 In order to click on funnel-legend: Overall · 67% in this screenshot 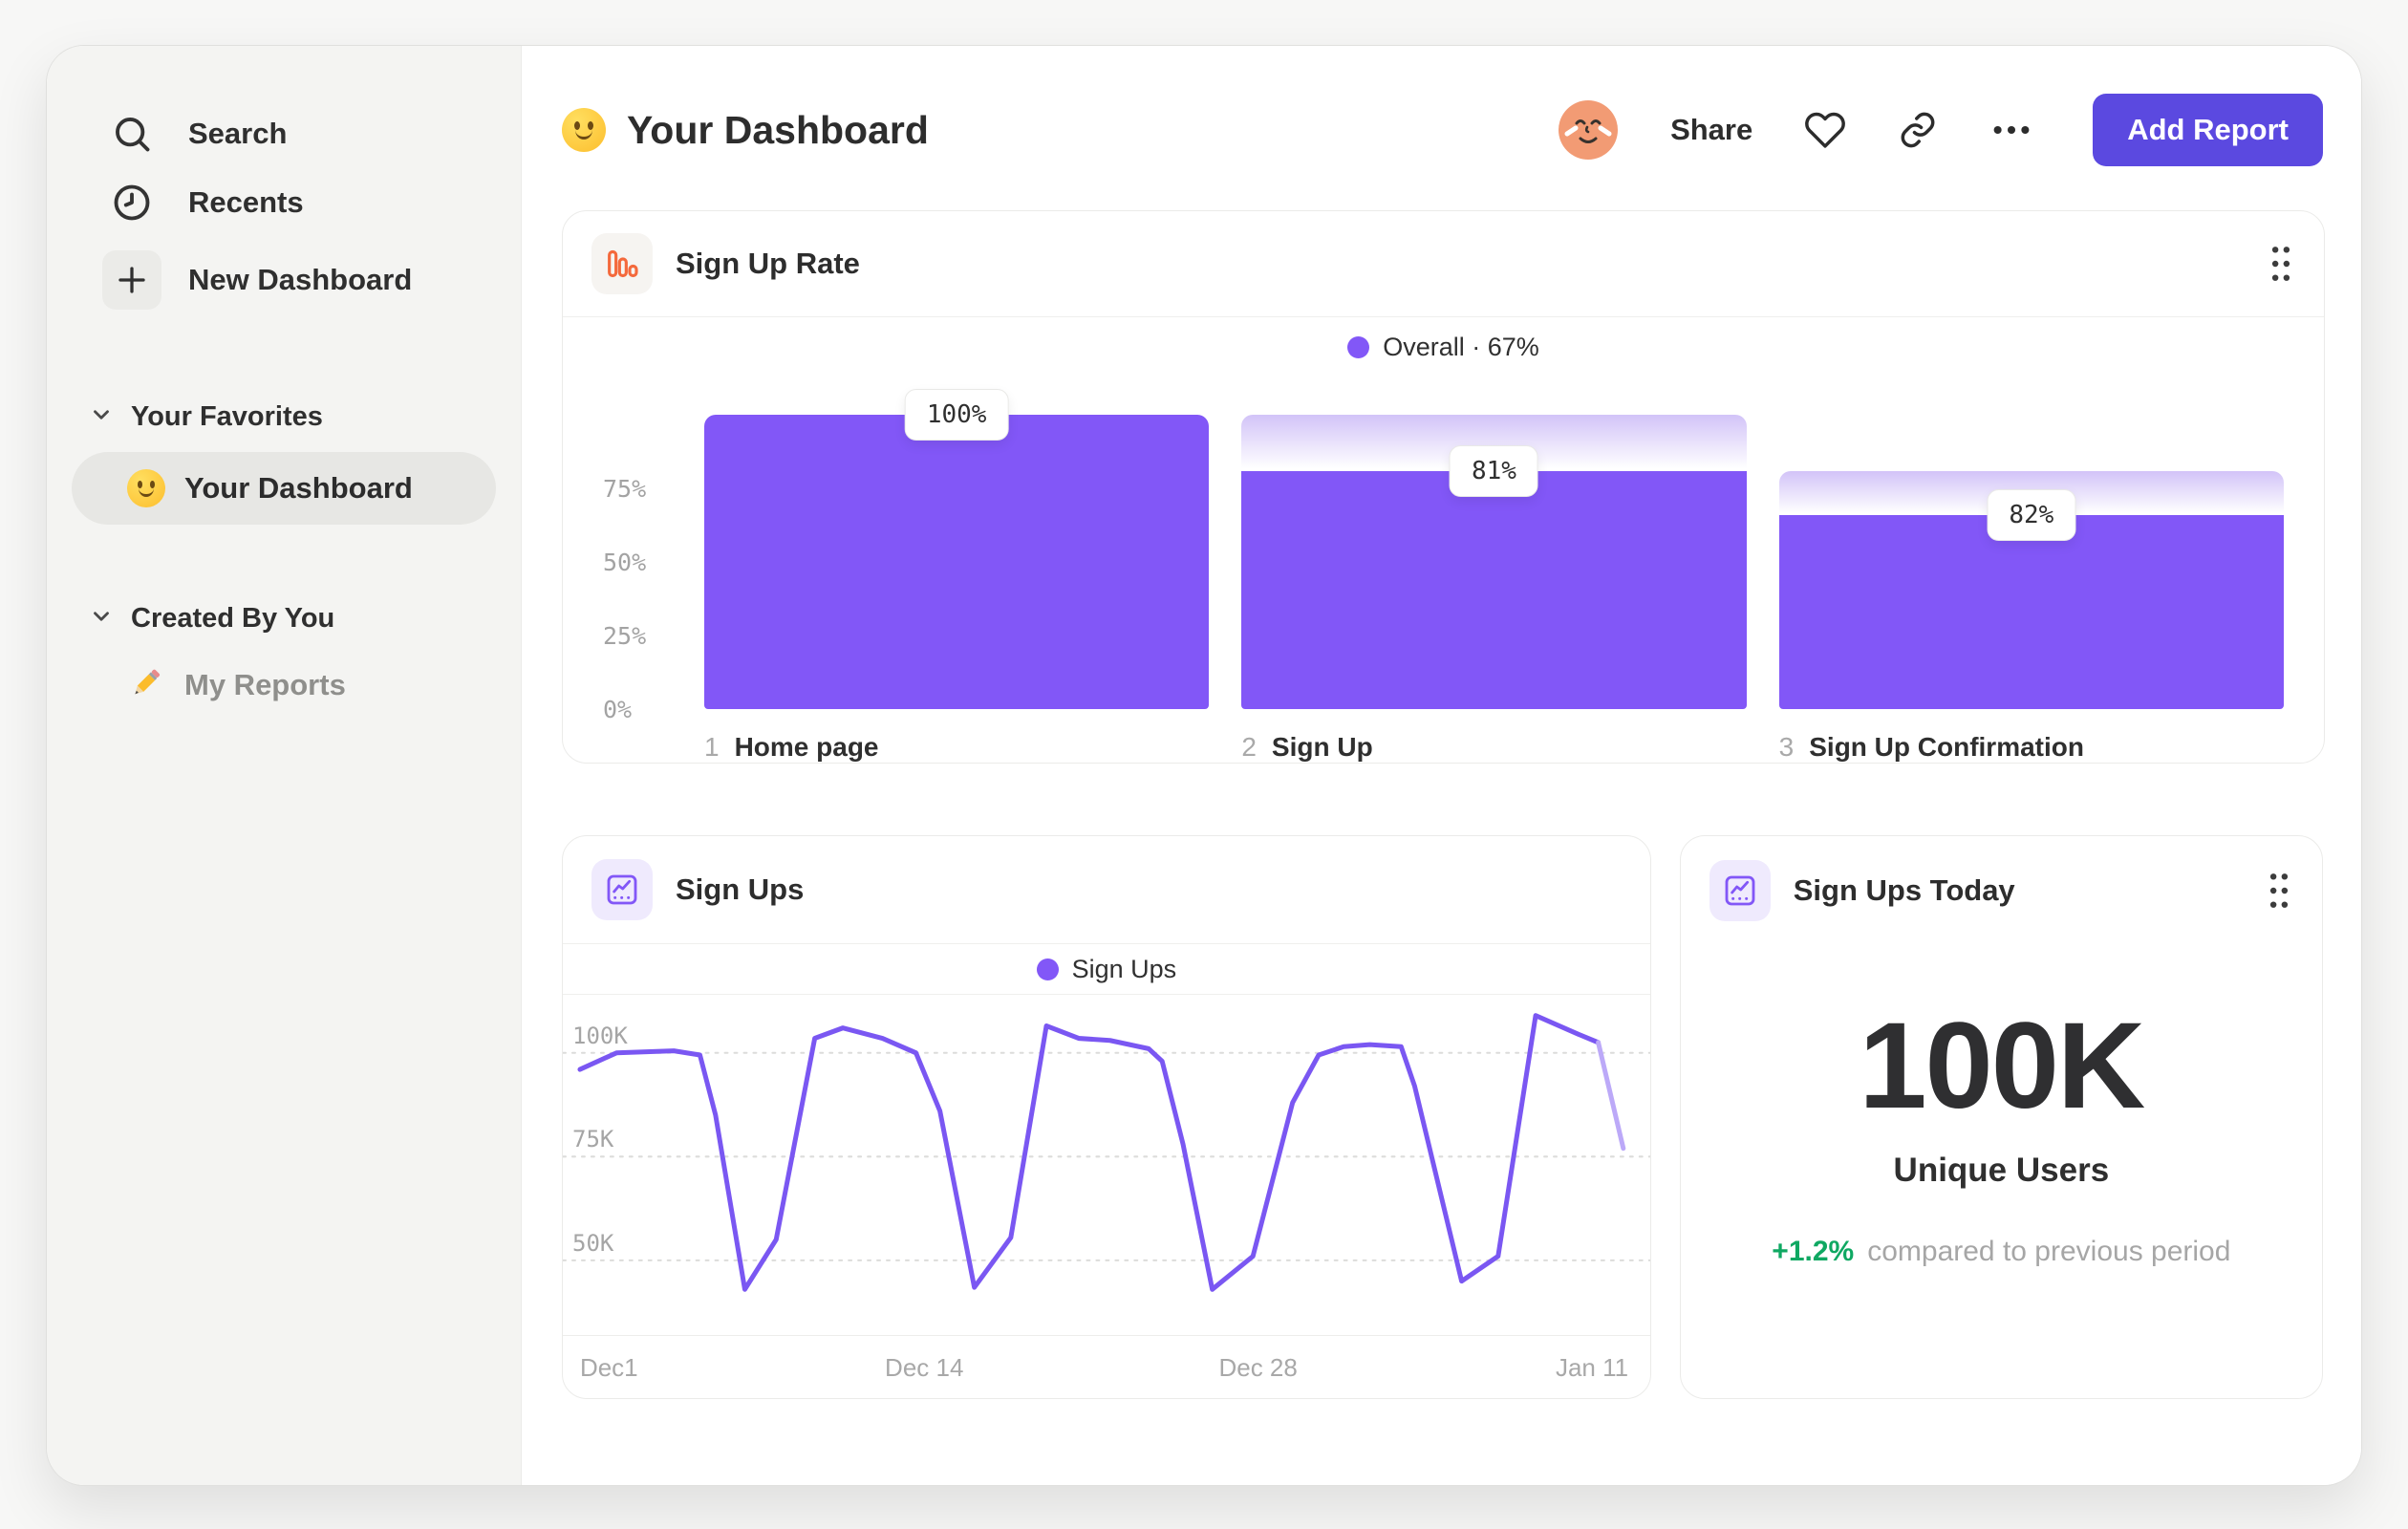, I will do `click(1444, 347)`.